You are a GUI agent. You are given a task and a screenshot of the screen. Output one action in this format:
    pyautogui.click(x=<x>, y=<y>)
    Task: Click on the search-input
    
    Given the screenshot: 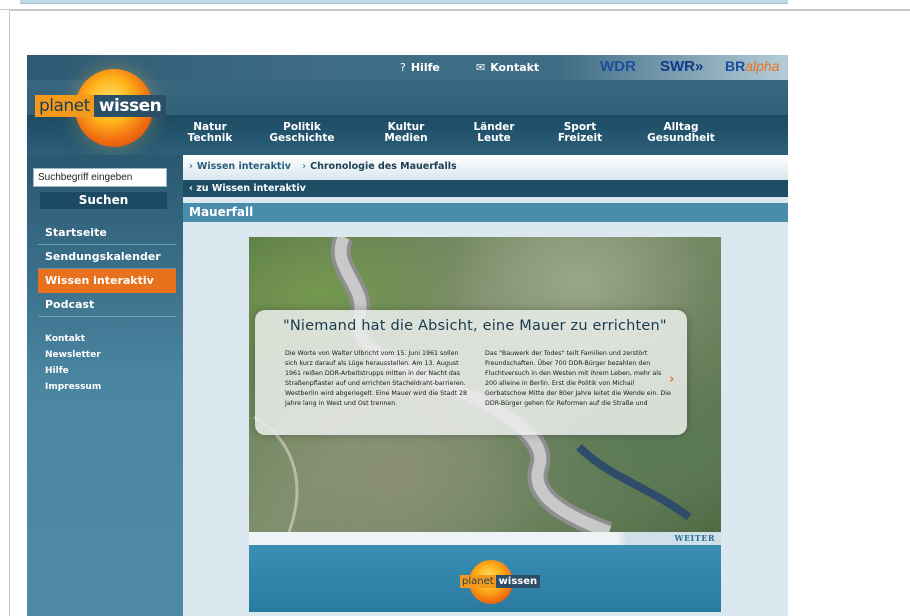 What is the action you would take?
    pyautogui.click(x=100, y=177)
    